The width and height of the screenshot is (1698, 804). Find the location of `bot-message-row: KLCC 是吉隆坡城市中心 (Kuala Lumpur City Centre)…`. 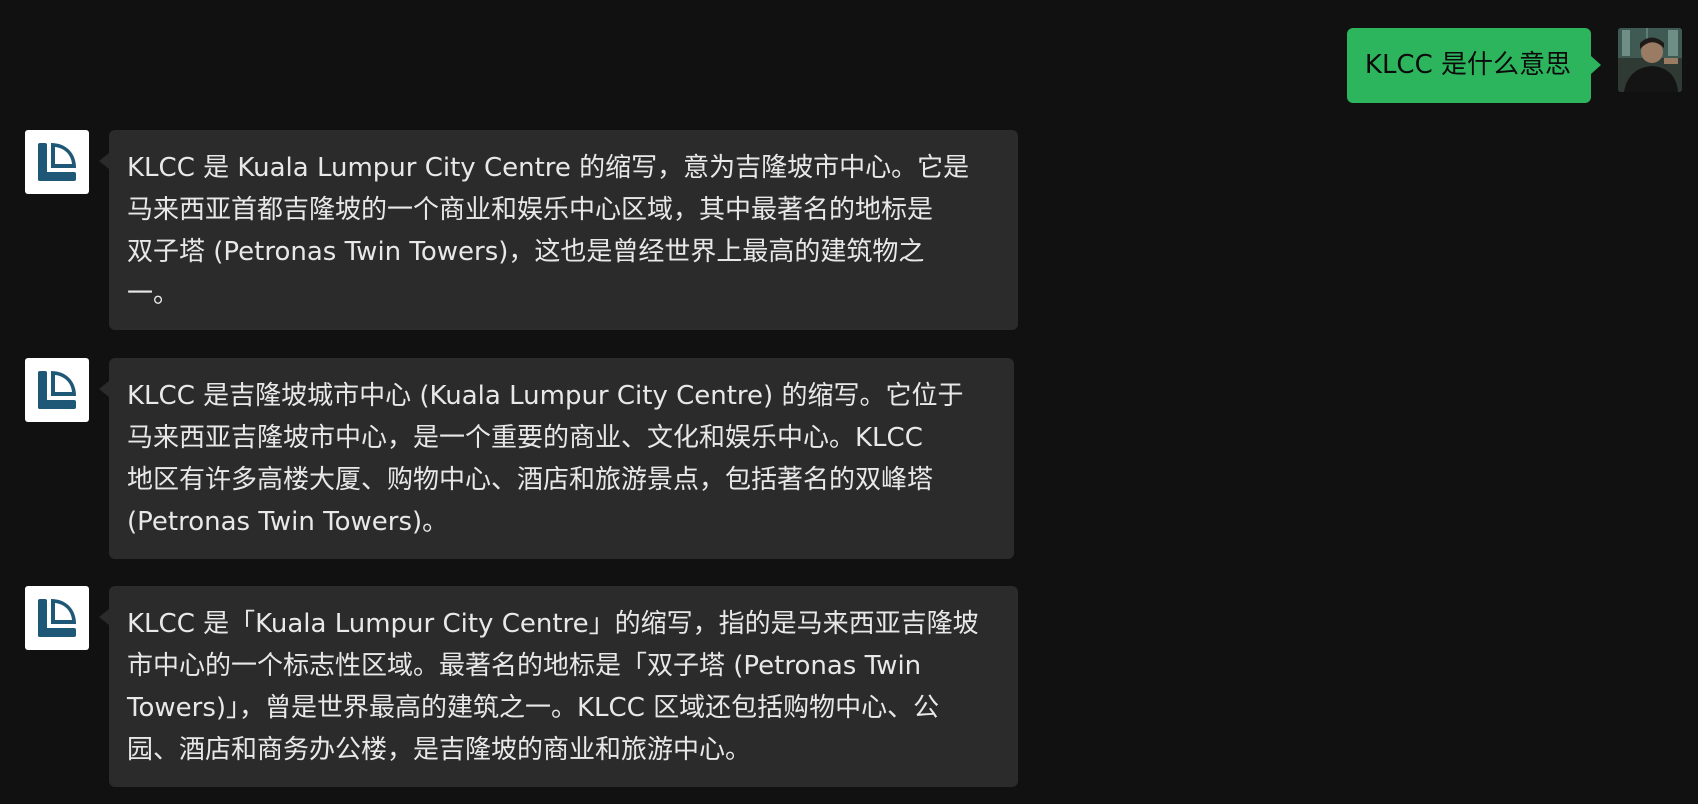

bot-message-row: KLCC 是吉隆坡城市中心 (Kuala Lumpur City Centre)… is located at coordinates (519, 458).